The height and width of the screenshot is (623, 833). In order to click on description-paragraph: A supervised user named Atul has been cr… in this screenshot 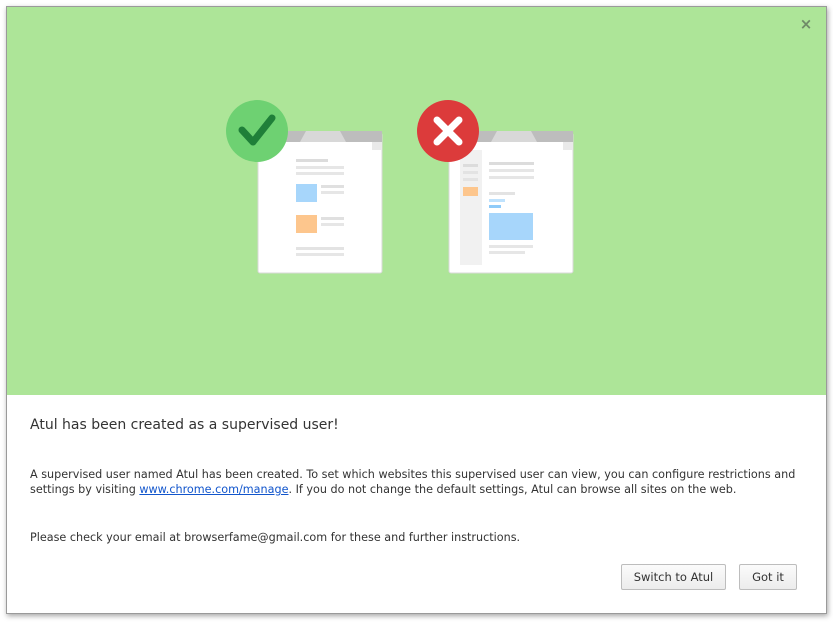, I will do `click(415, 482)`.